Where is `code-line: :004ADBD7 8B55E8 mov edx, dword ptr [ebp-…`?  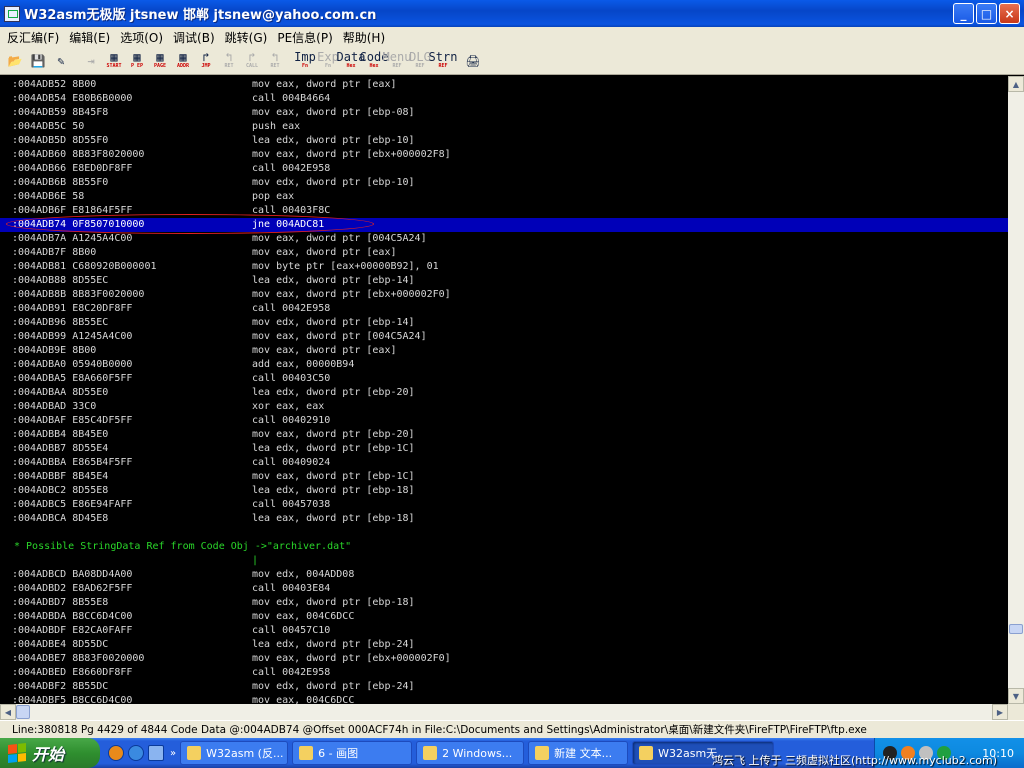 code-line: :004ADBD7 8B55E8 mov edx, dword ptr [ebp-… is located at coordinates (504, 603).